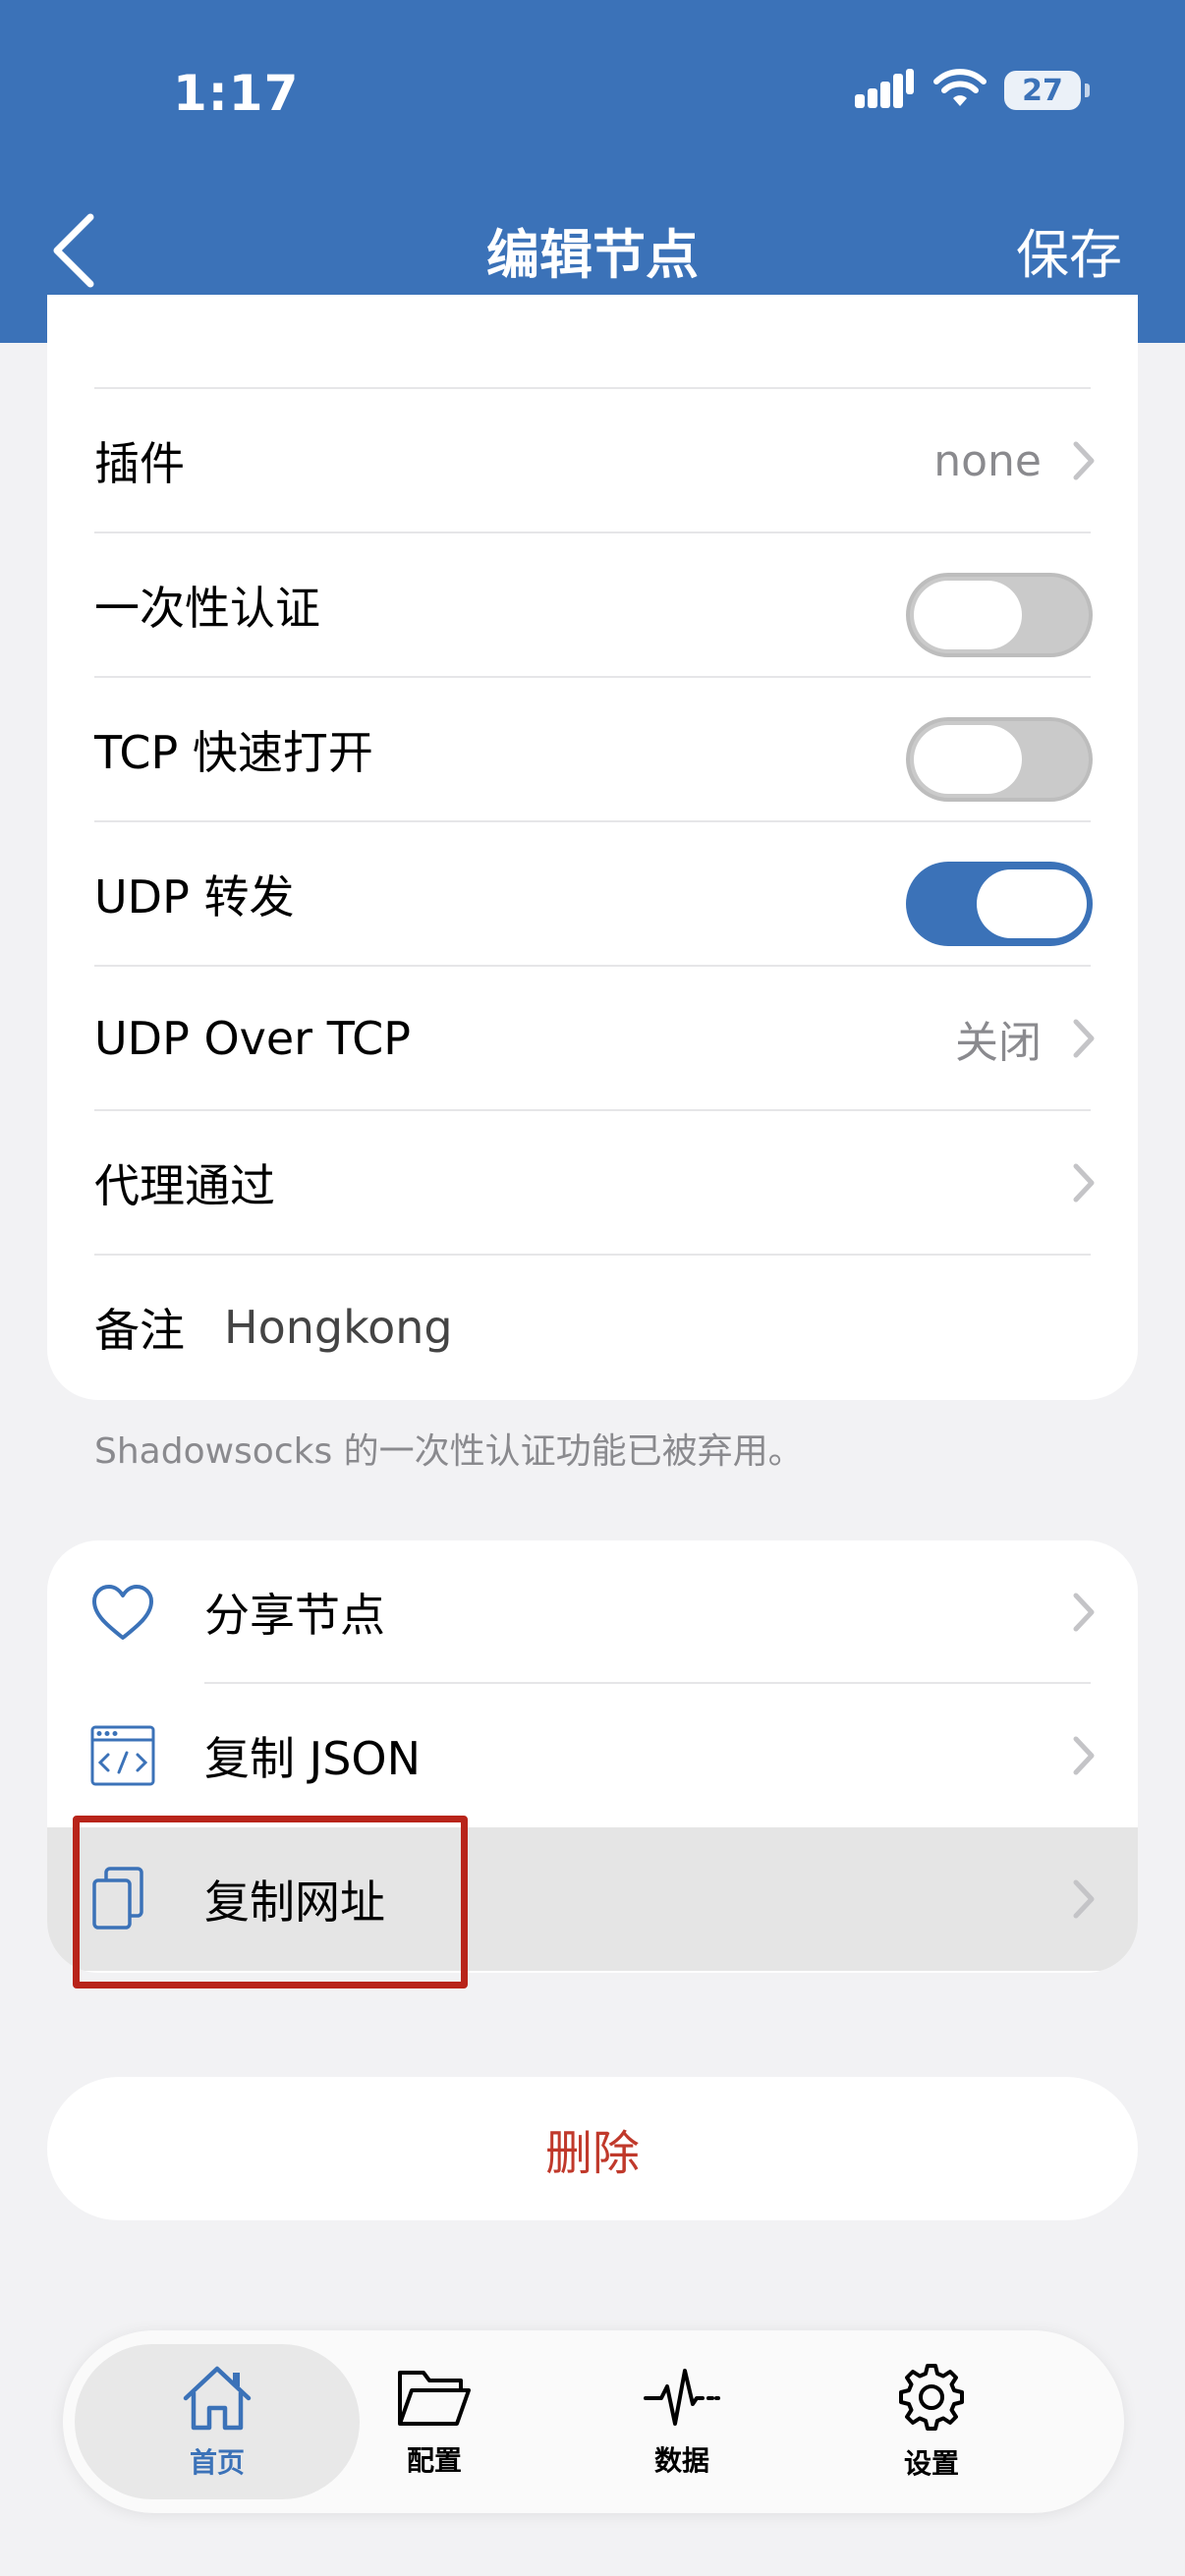  I want to click on navigation-header: 1:17 27 编辑节点 保存, so click(592, 171).